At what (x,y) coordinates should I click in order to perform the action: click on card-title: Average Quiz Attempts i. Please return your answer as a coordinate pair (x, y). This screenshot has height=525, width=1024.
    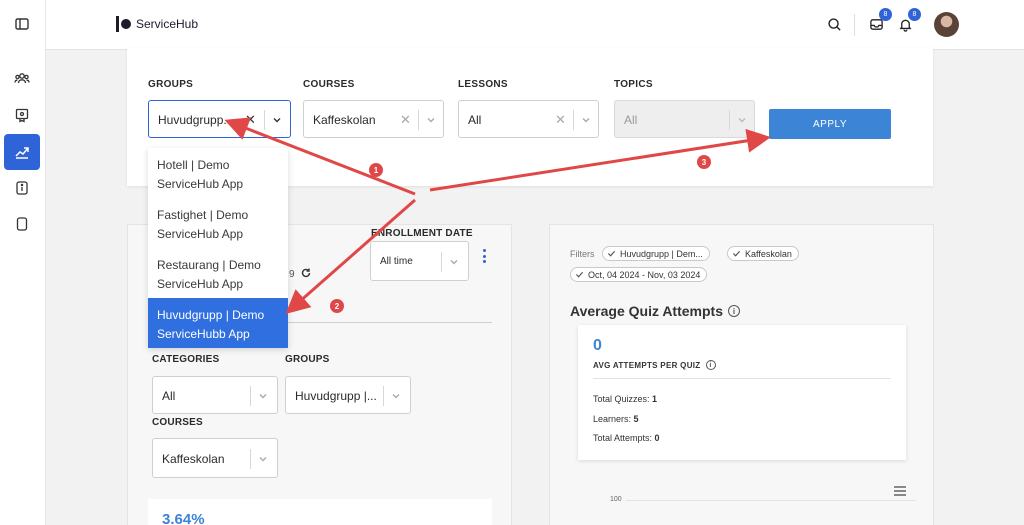
    Looking at the image, I should click on (655, 311).